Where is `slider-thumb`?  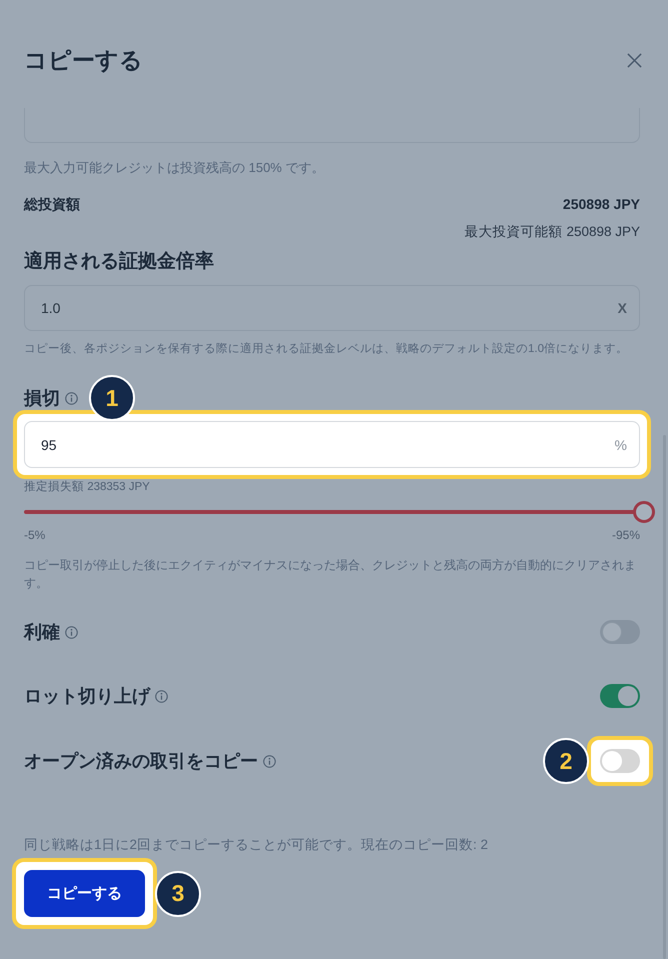
slider-thumb is located at coordinates (644, 512).